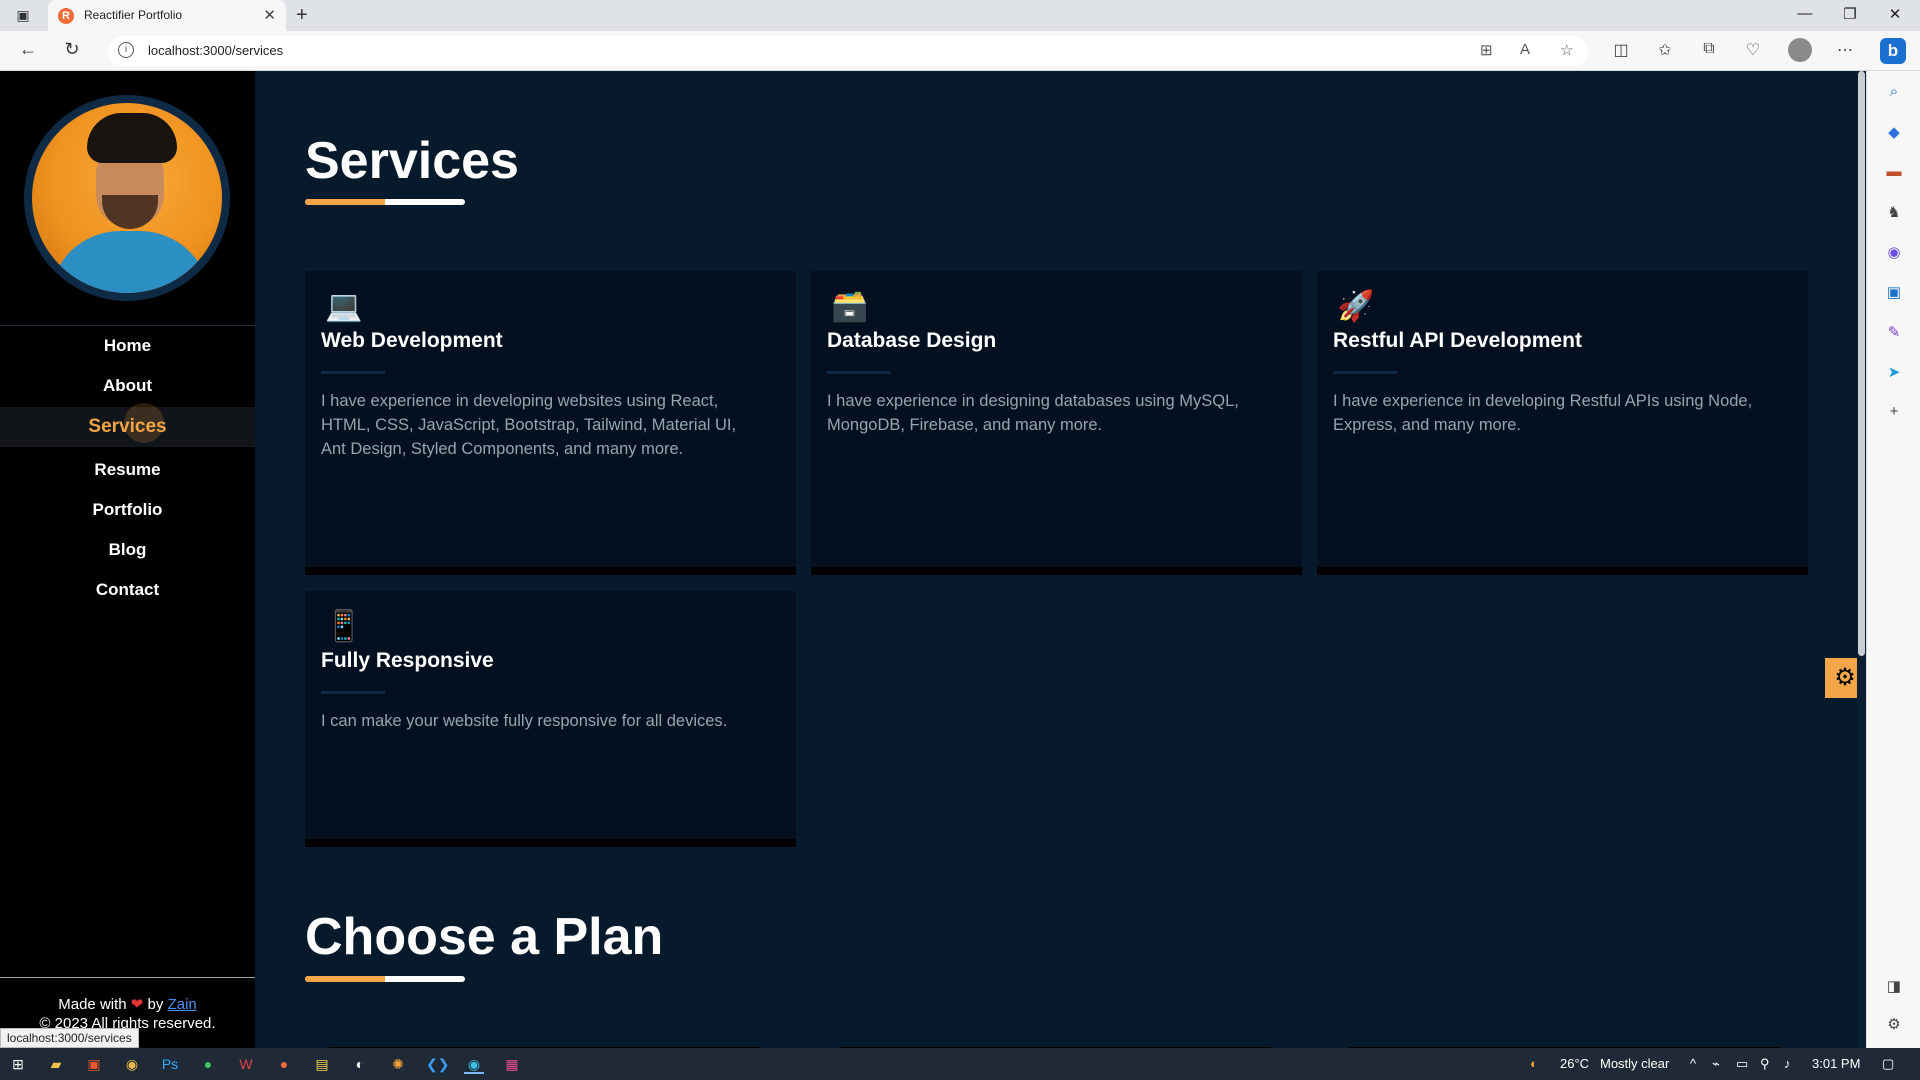 Image resolution: width=1920 pixels, height=1080 pixels. Describe the element at coordinates (269, 15) in the screenshot. I see `close-tab-icon: ✕` at that location.